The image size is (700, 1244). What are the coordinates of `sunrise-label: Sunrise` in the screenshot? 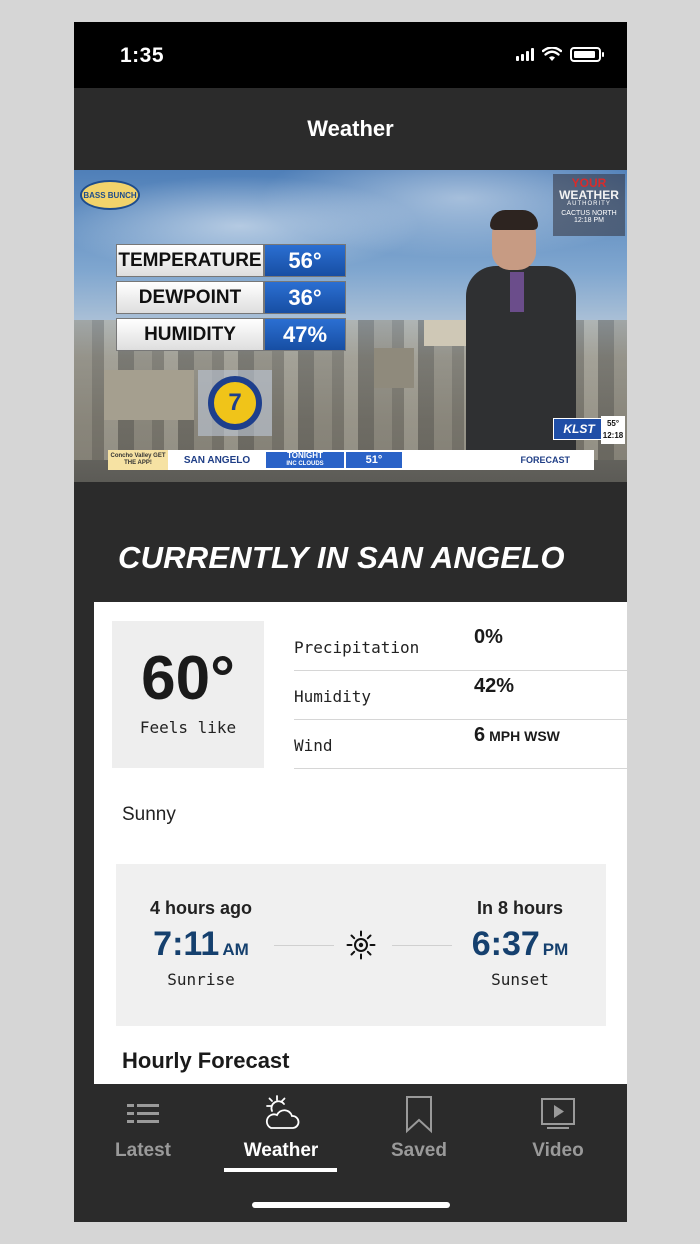 It's located at (201, 979).